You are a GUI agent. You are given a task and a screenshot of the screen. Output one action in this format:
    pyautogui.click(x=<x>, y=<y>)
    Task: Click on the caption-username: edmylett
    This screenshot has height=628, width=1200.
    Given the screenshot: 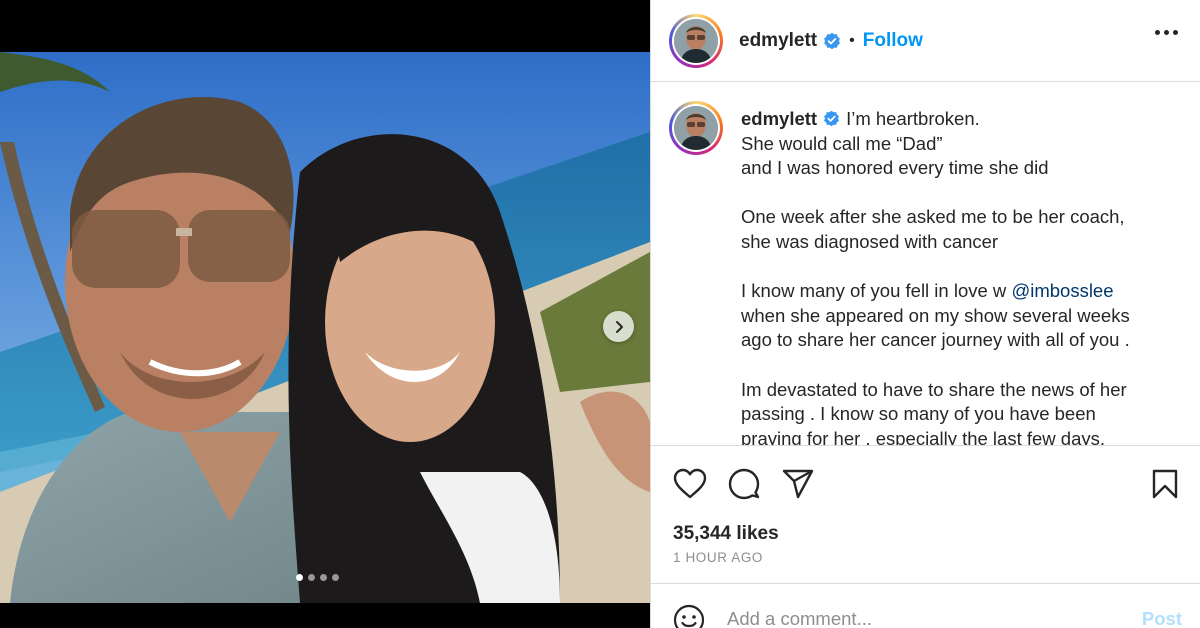 What is the action you would take?
    pyautogui.click(x=779, y=118)
    